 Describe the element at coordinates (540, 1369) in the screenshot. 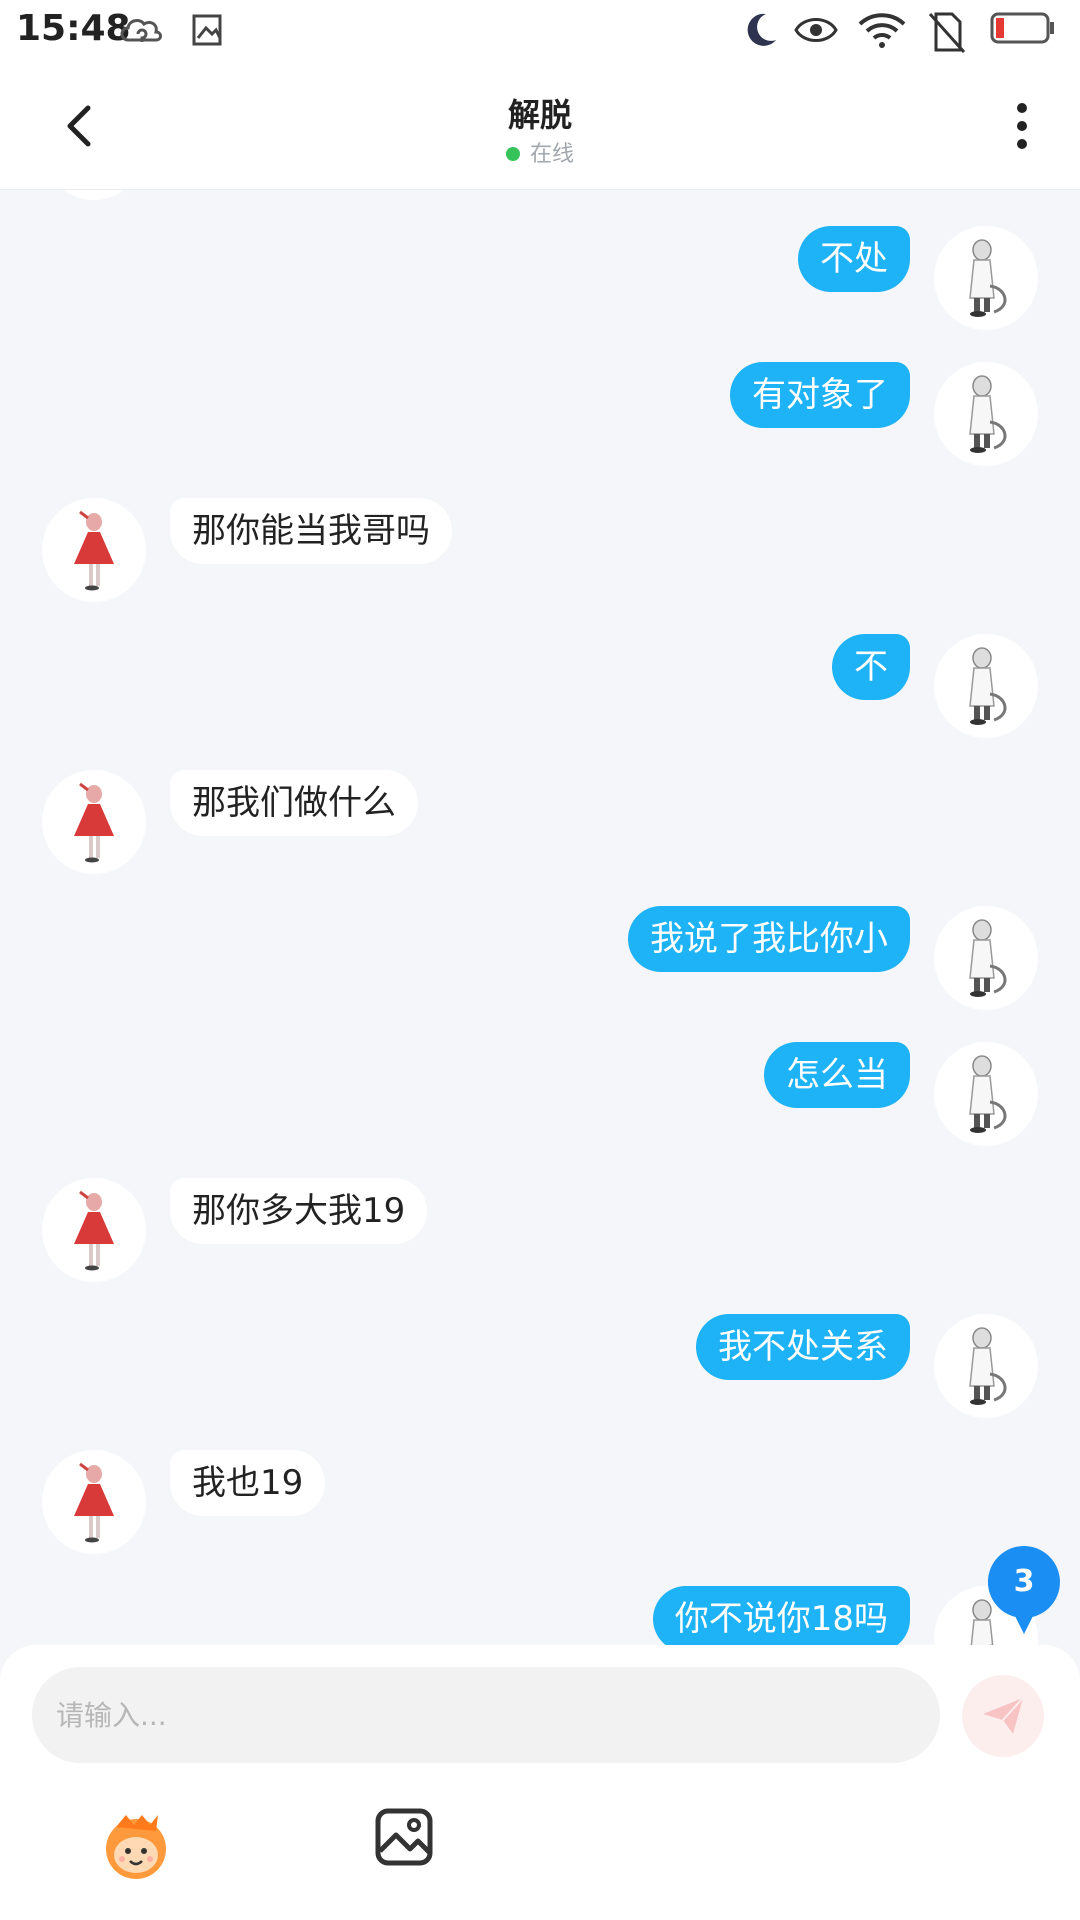

I see `message-row: 我不处关系` at that location.